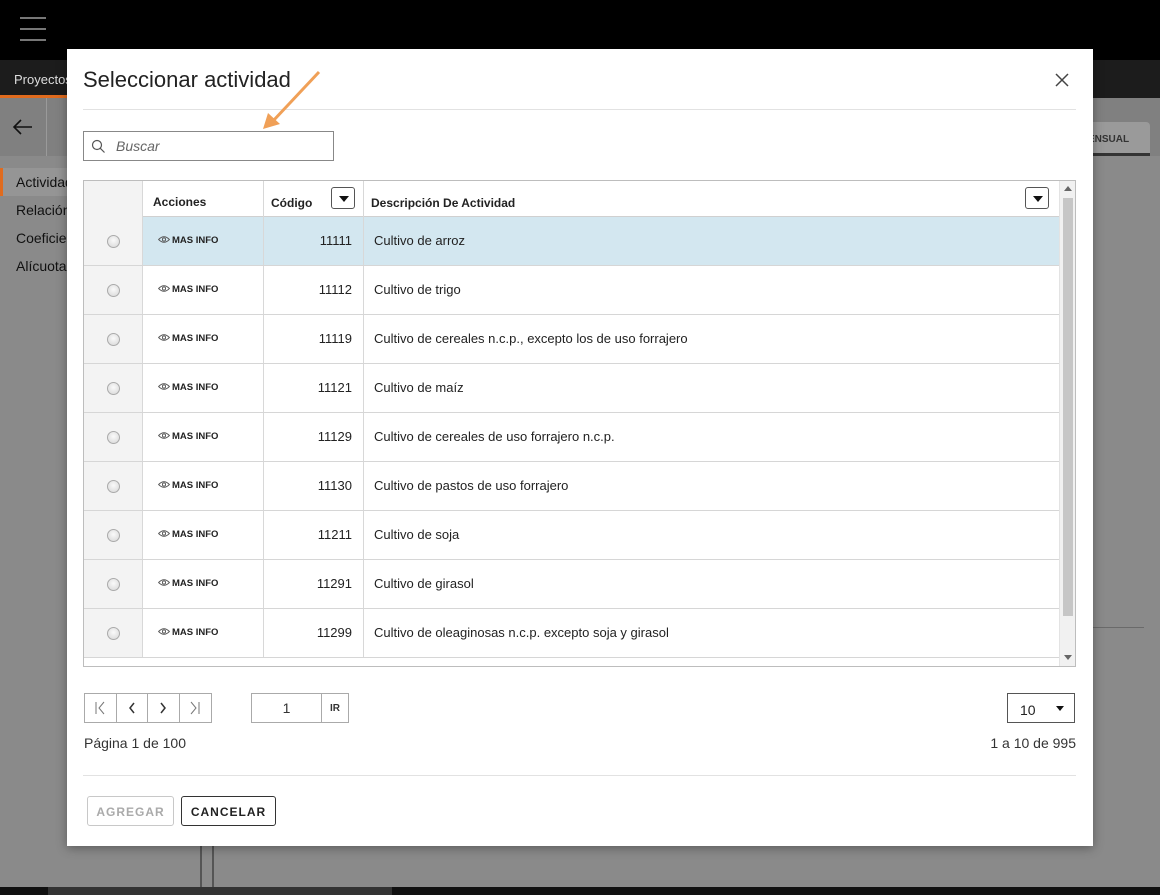 The width and height of the screenshot is (1160, 895). What do you see at coordinates (571, 535) in the screenshot?
I see `table-row: MAS INFO 11211 Cultivo de soja` at bounding box center [571, 535].